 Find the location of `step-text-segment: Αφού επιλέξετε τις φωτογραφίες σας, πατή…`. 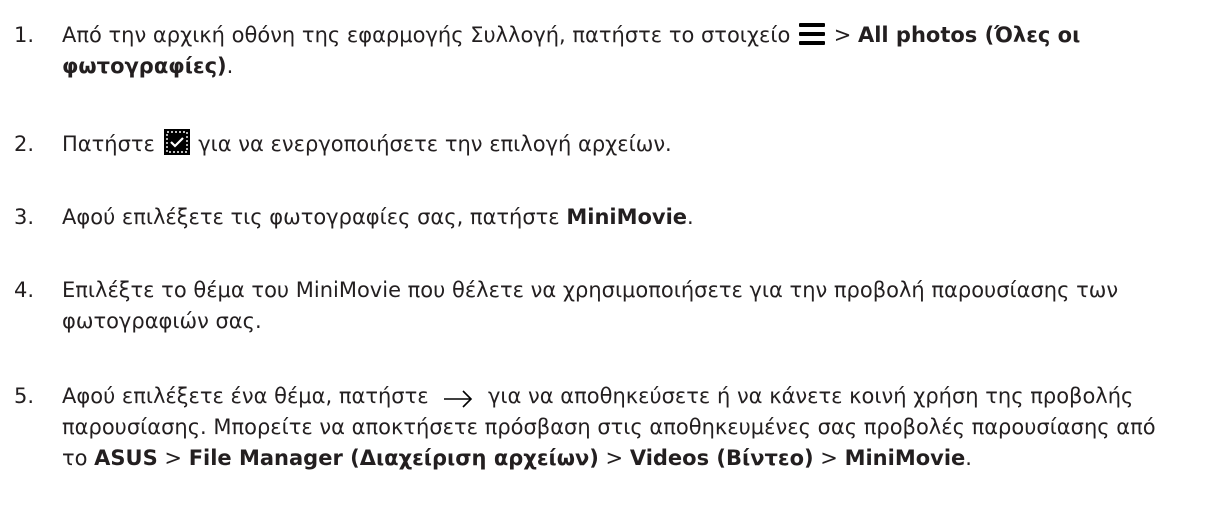

step-text-segment: Αφού επιλέξετε τις φωτογραφίες σας, πατή… is located at coordinates (314, 217).